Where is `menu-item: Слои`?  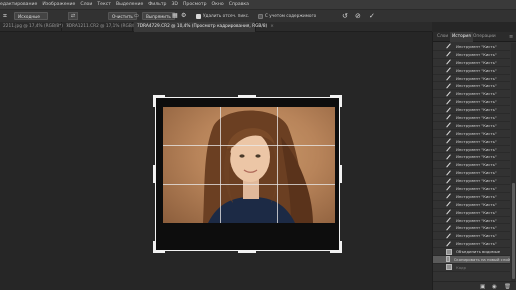 menu-item: Слои is located at coordinates (86, 4).